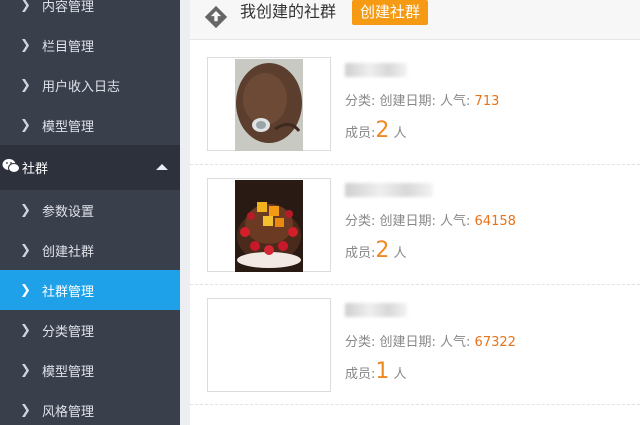  I want to click on community-members: 成员:1 人, so click(376, 371).